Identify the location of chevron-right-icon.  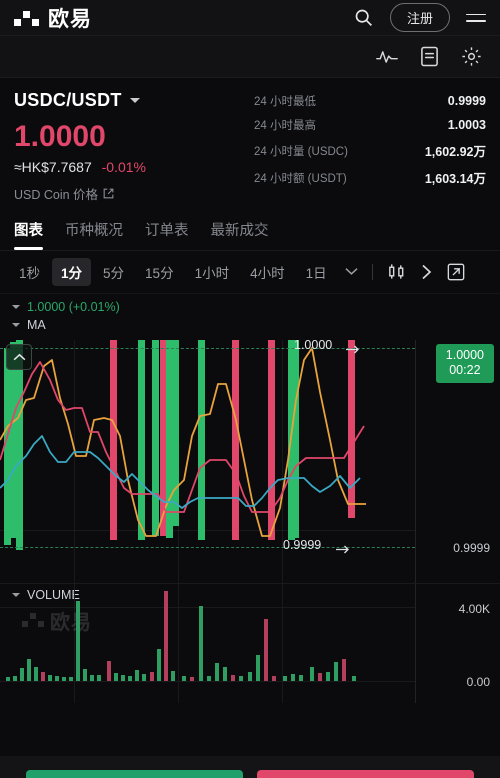
(426, 272).